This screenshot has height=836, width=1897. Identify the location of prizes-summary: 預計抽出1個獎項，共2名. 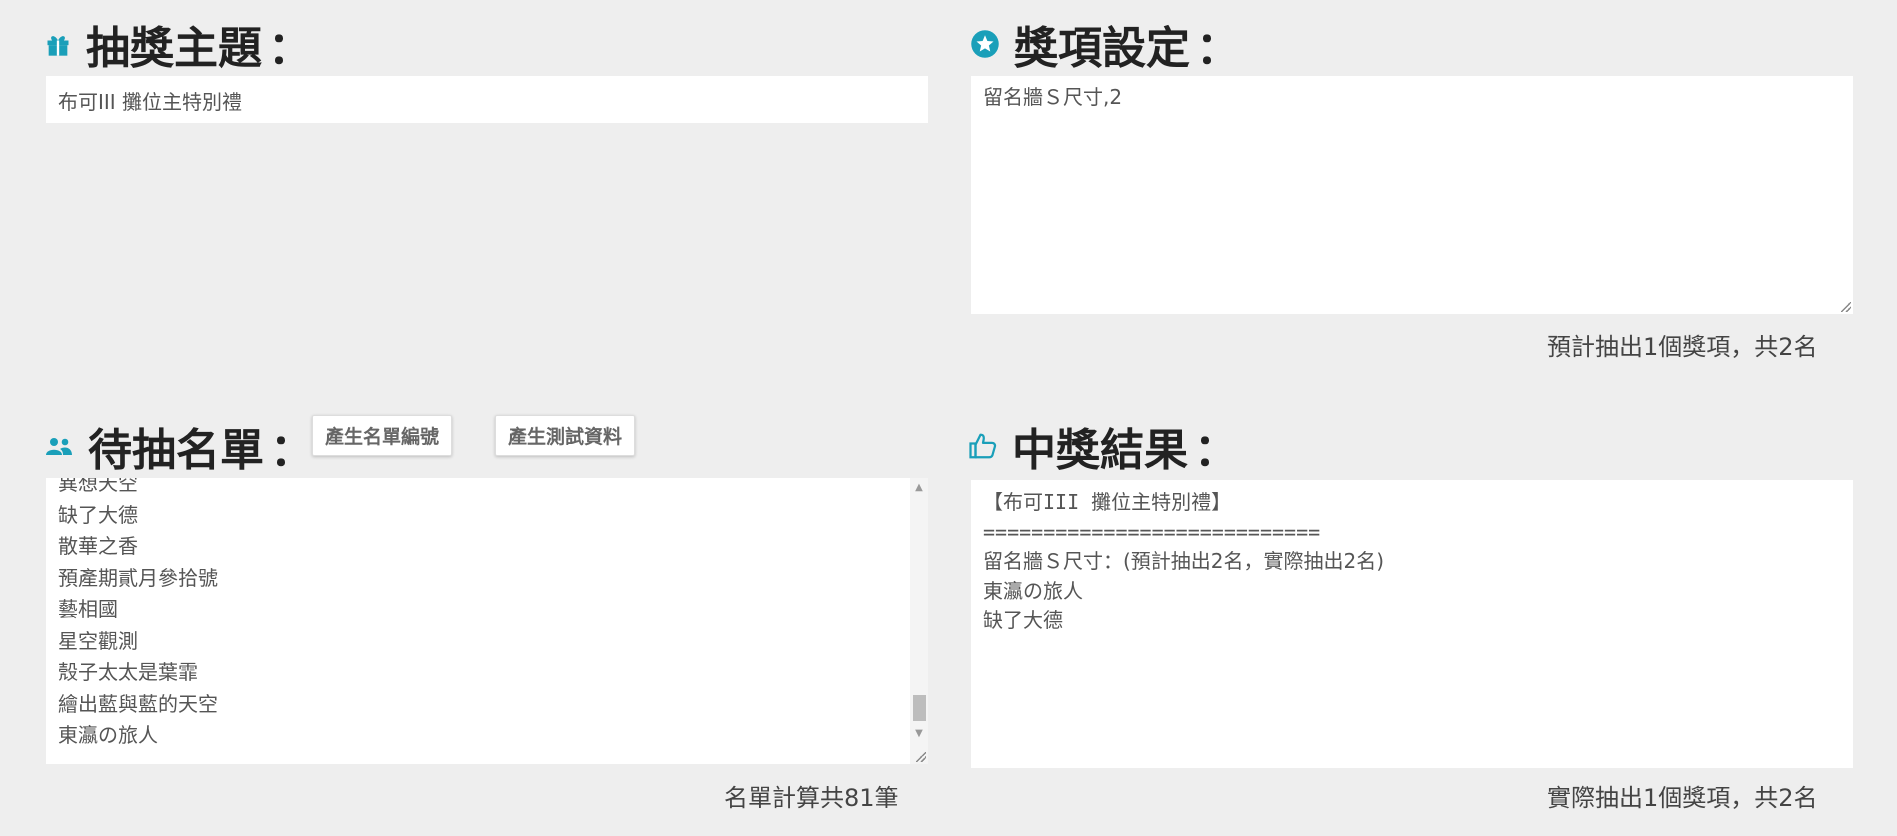
(1682, 347).